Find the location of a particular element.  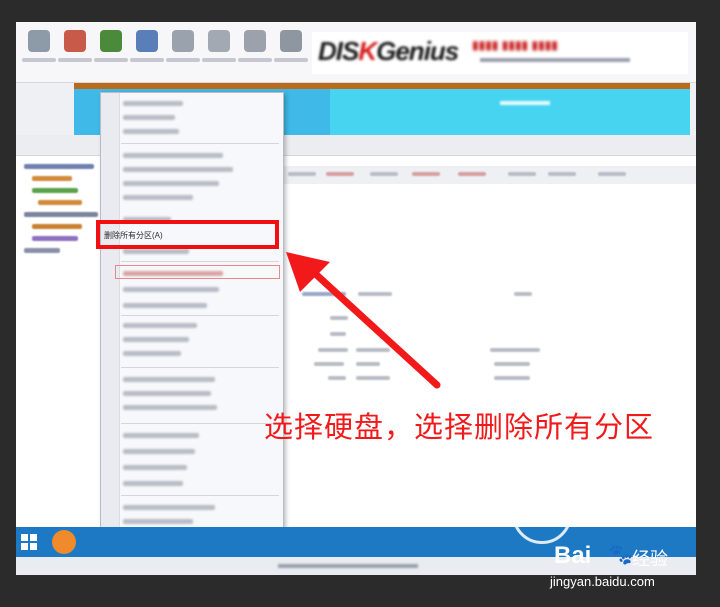

paw-icon: 🐾 is located at coordinates (620, 555).